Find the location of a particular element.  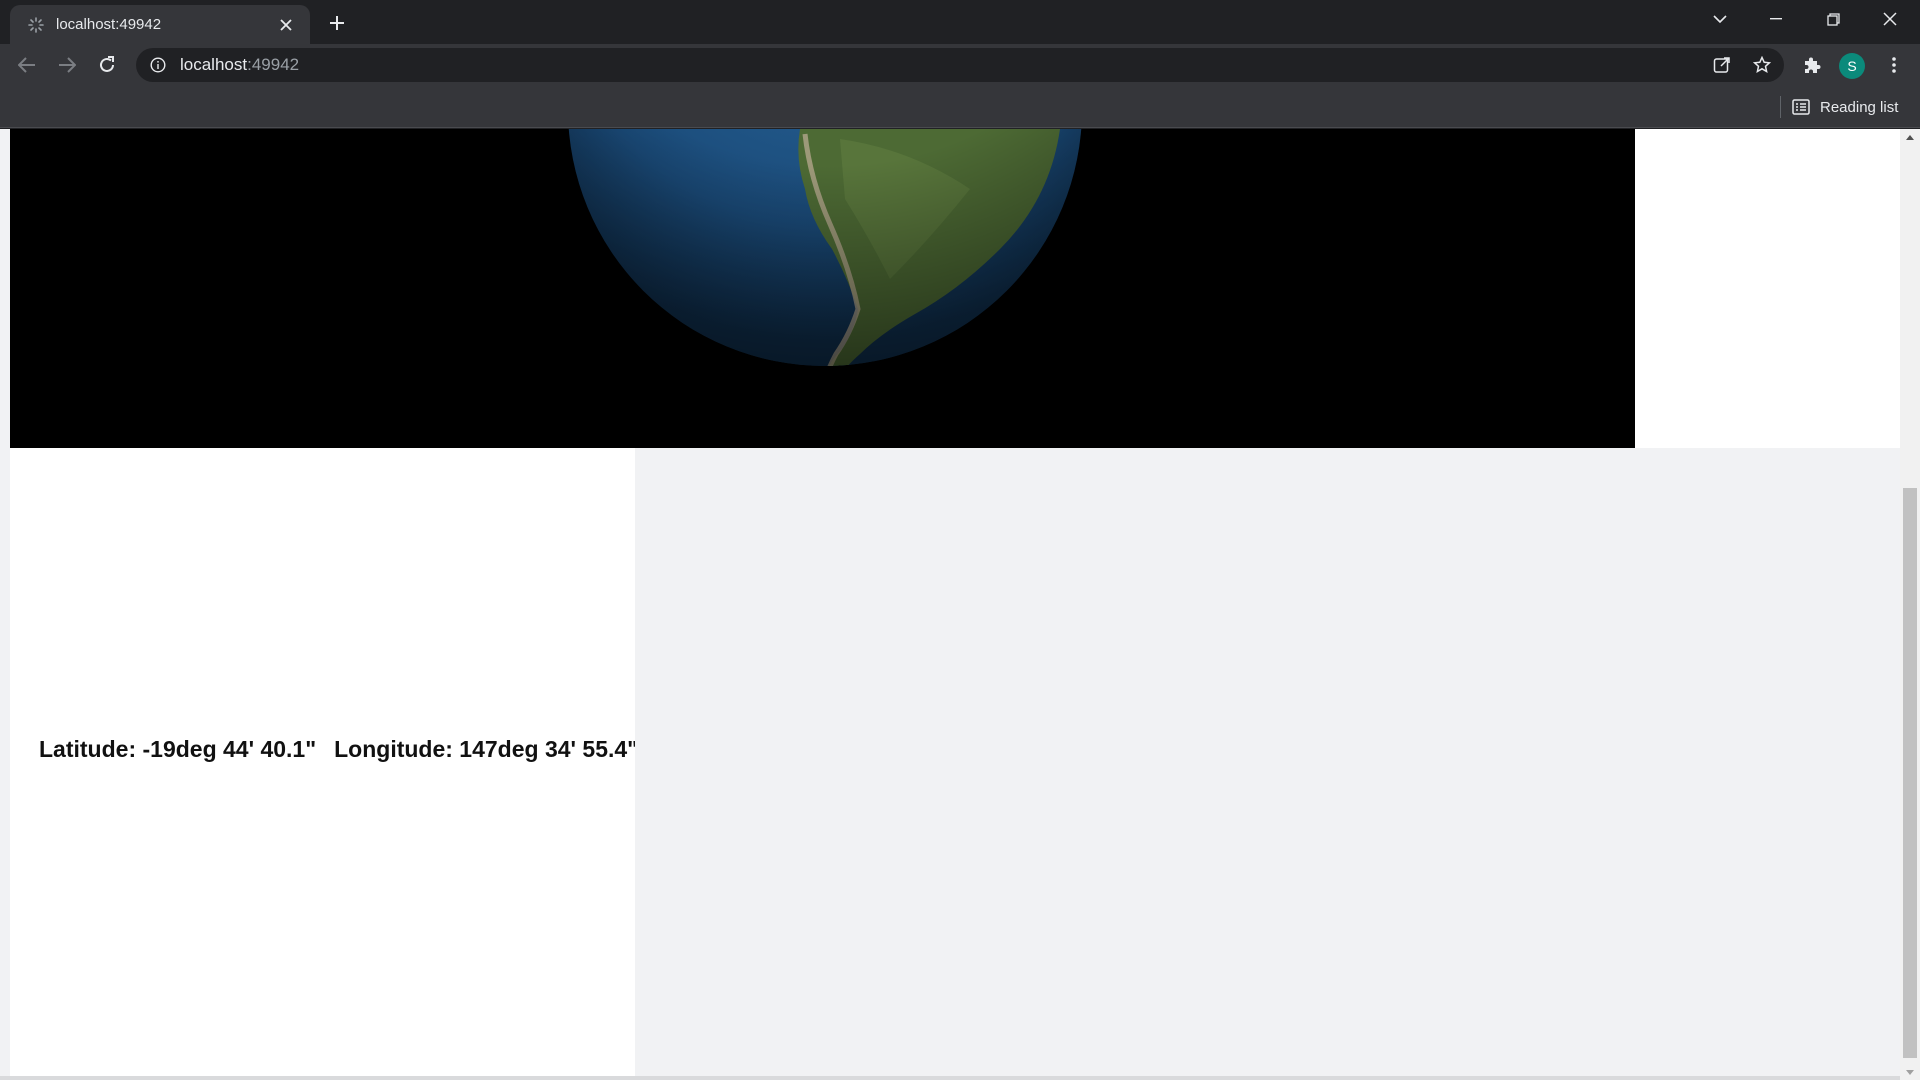

loading-favicon-icon is located at coordinates (36, 25).